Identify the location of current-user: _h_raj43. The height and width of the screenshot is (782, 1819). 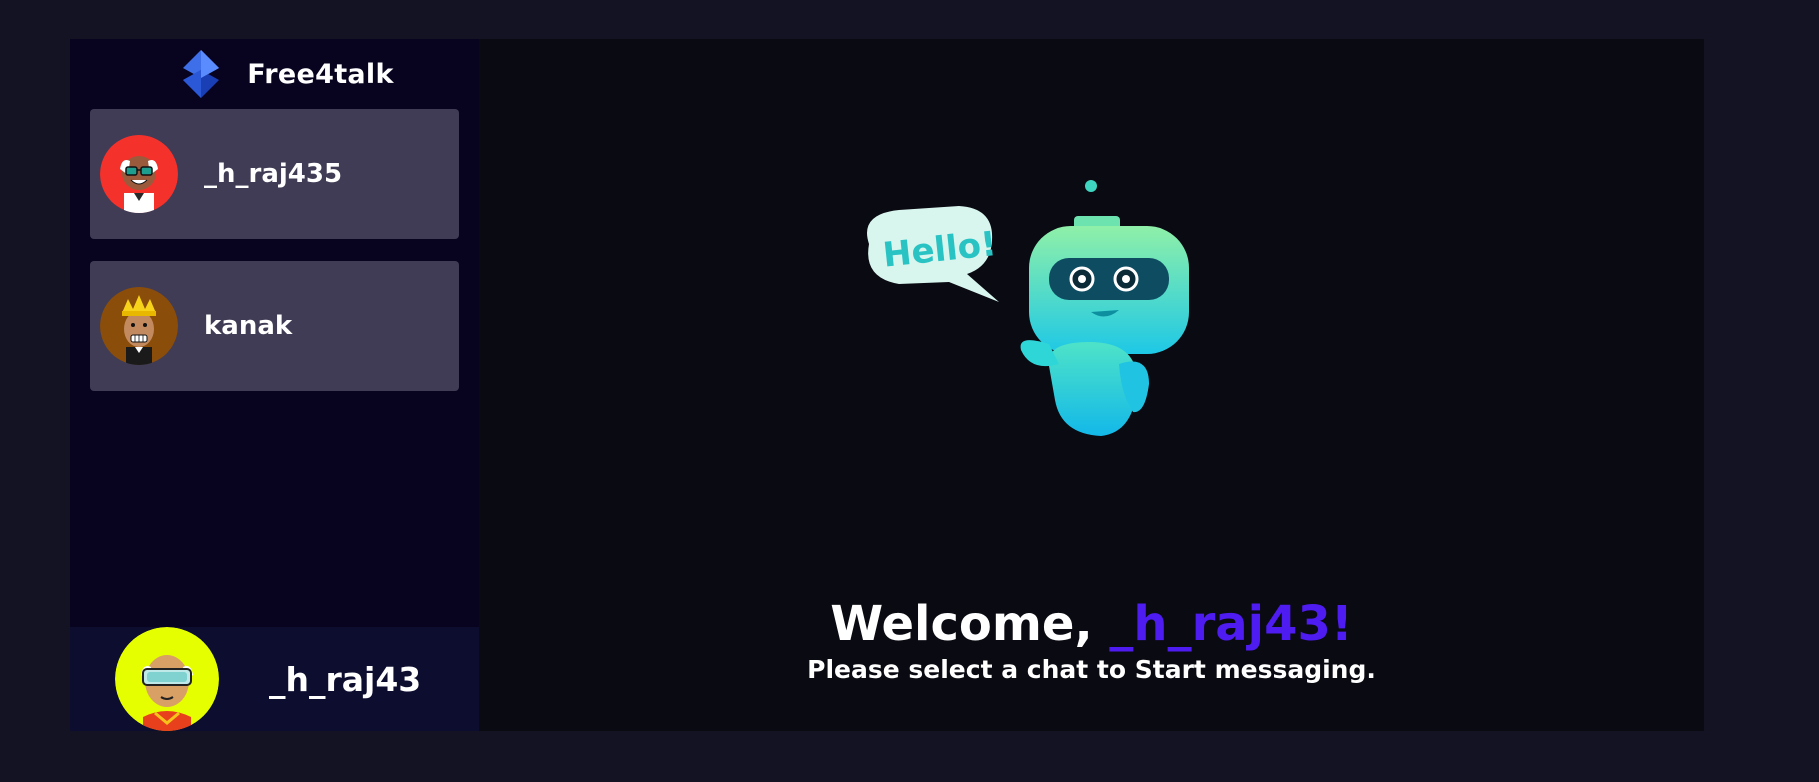
(274, 679).